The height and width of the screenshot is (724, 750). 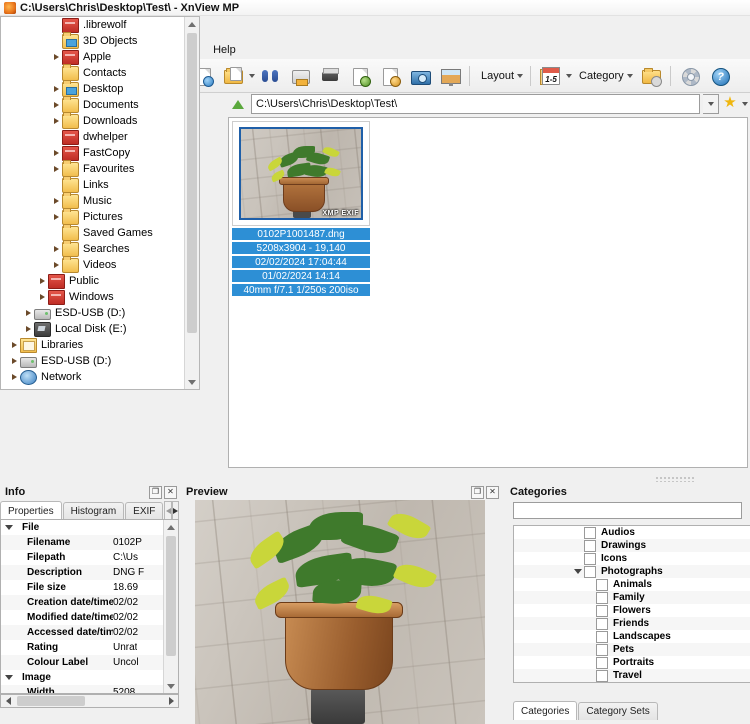 What do you see at coordinates (745, 104) in the screenshot?
I see `favorites-dropdown-icon` at bounding box center [745, 104].